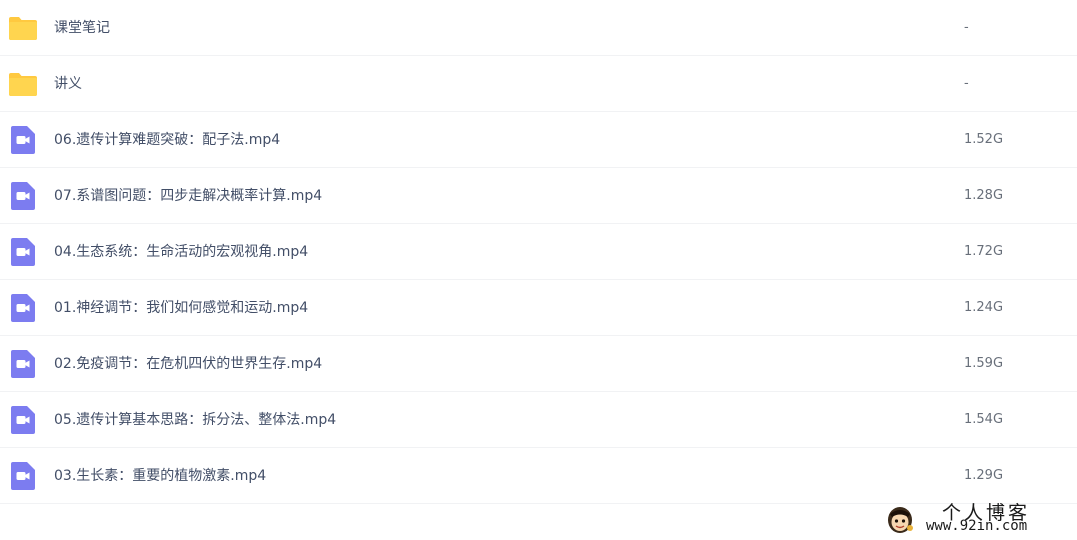 The height and width of the screenshot is (540, 1077). What do you see at coordinates (984, 419) in the screenshot?
I see `file-size: 1.54G` at bounding box center [984, 419].